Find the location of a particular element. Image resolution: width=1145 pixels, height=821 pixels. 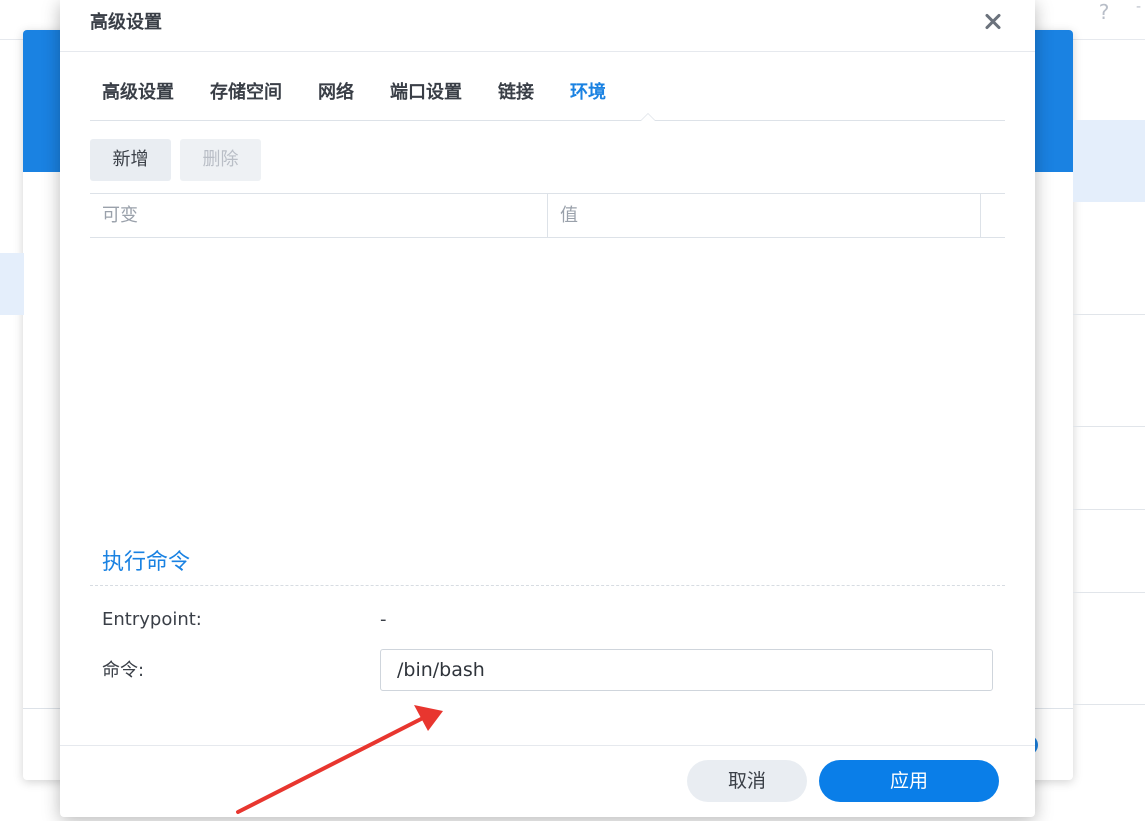

tab-links: 链接 is located at coordinates (516, 93).